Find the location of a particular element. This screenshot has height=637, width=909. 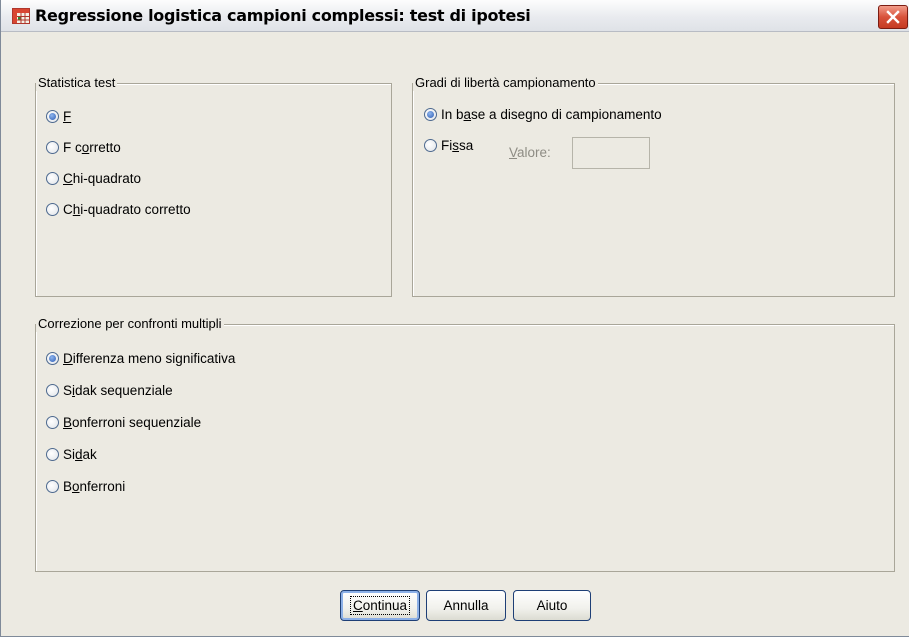

continua-button: Continua is located at coordinates (380, 605).